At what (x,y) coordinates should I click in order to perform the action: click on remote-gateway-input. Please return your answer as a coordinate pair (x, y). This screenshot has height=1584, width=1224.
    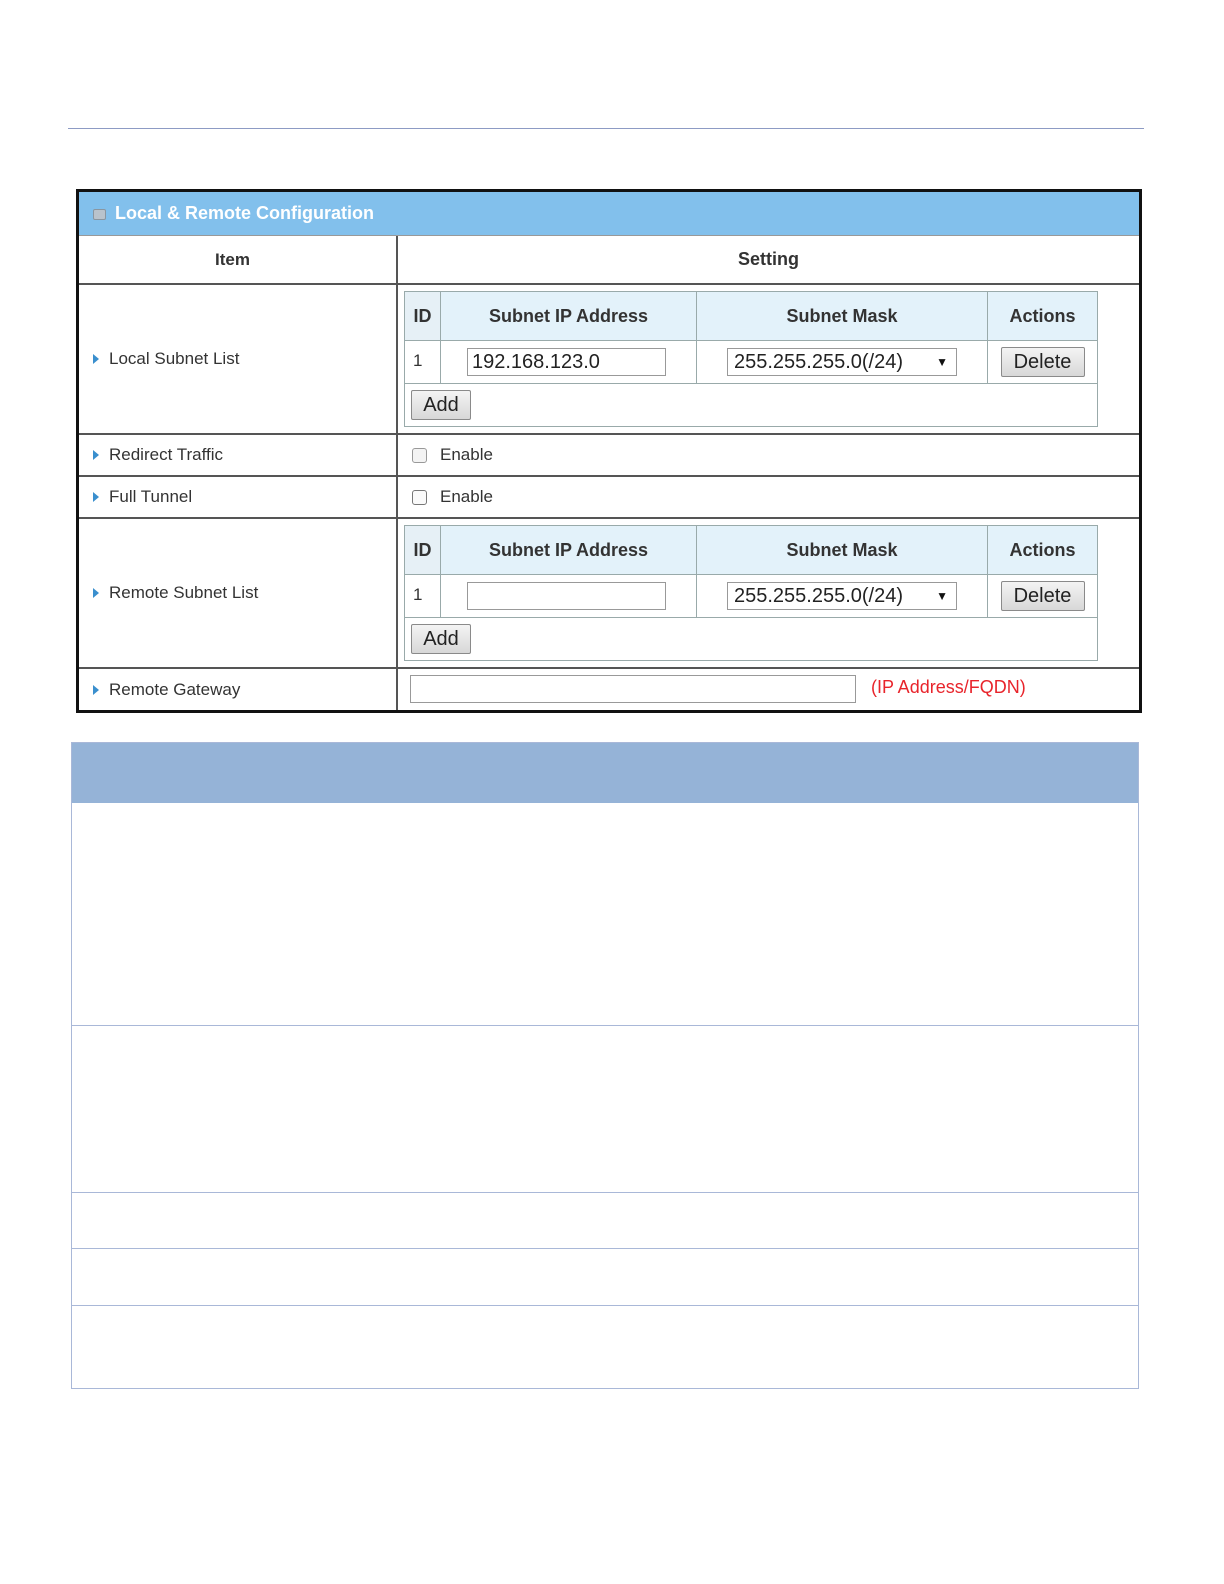
    Looking at the image, I should click on (633, 689).